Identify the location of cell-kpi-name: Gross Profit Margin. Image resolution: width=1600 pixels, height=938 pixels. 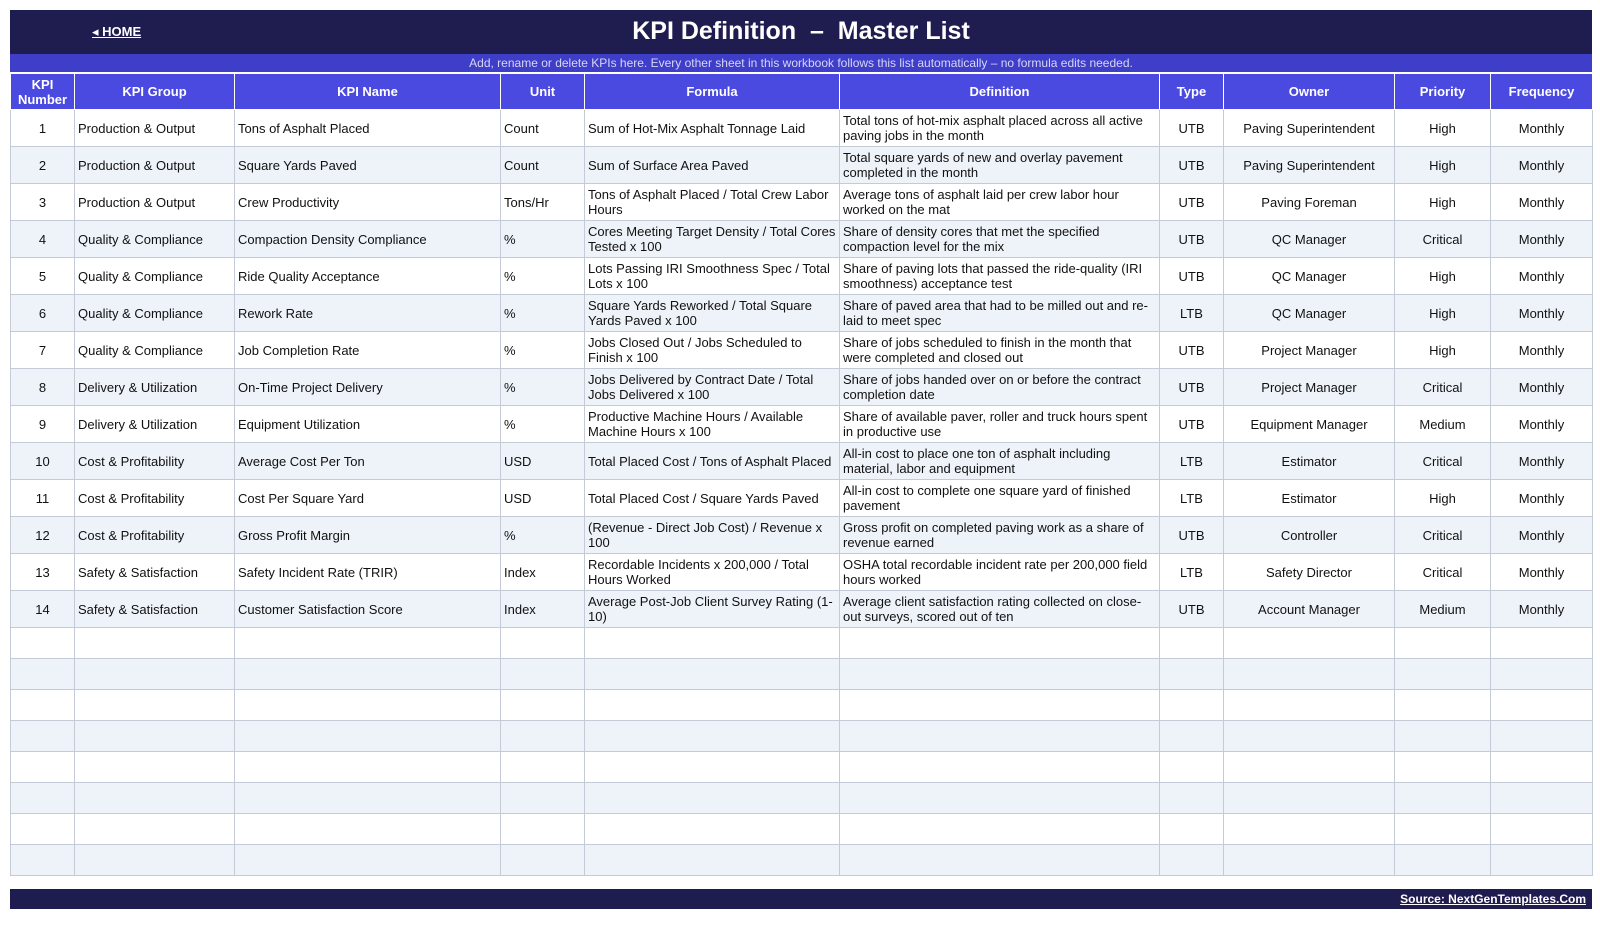
(367, 535).